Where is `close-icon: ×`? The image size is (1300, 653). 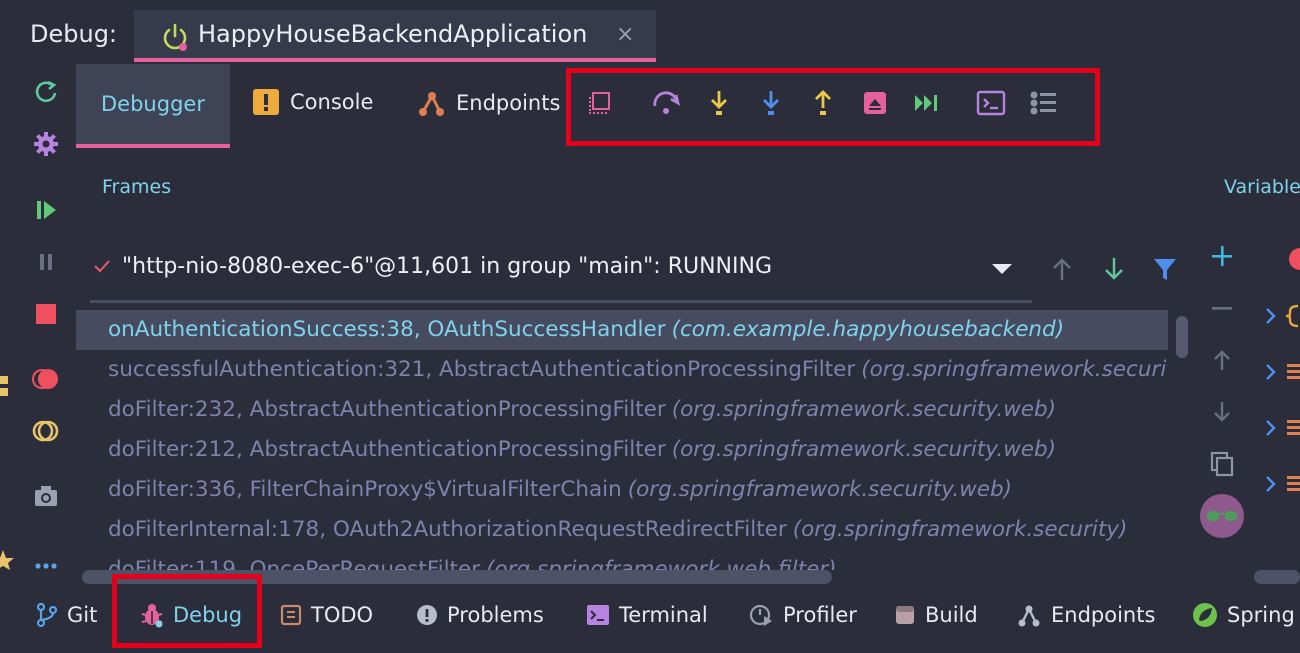
close-icon: × is located at coordinates (625, 34).